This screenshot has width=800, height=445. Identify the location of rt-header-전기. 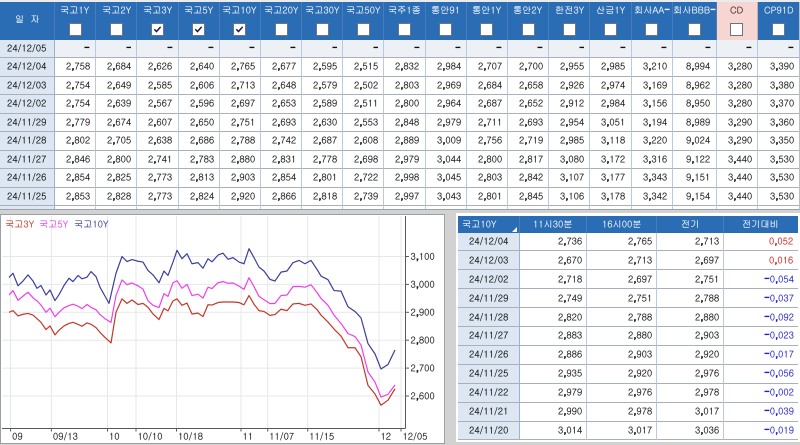
(690, 224).